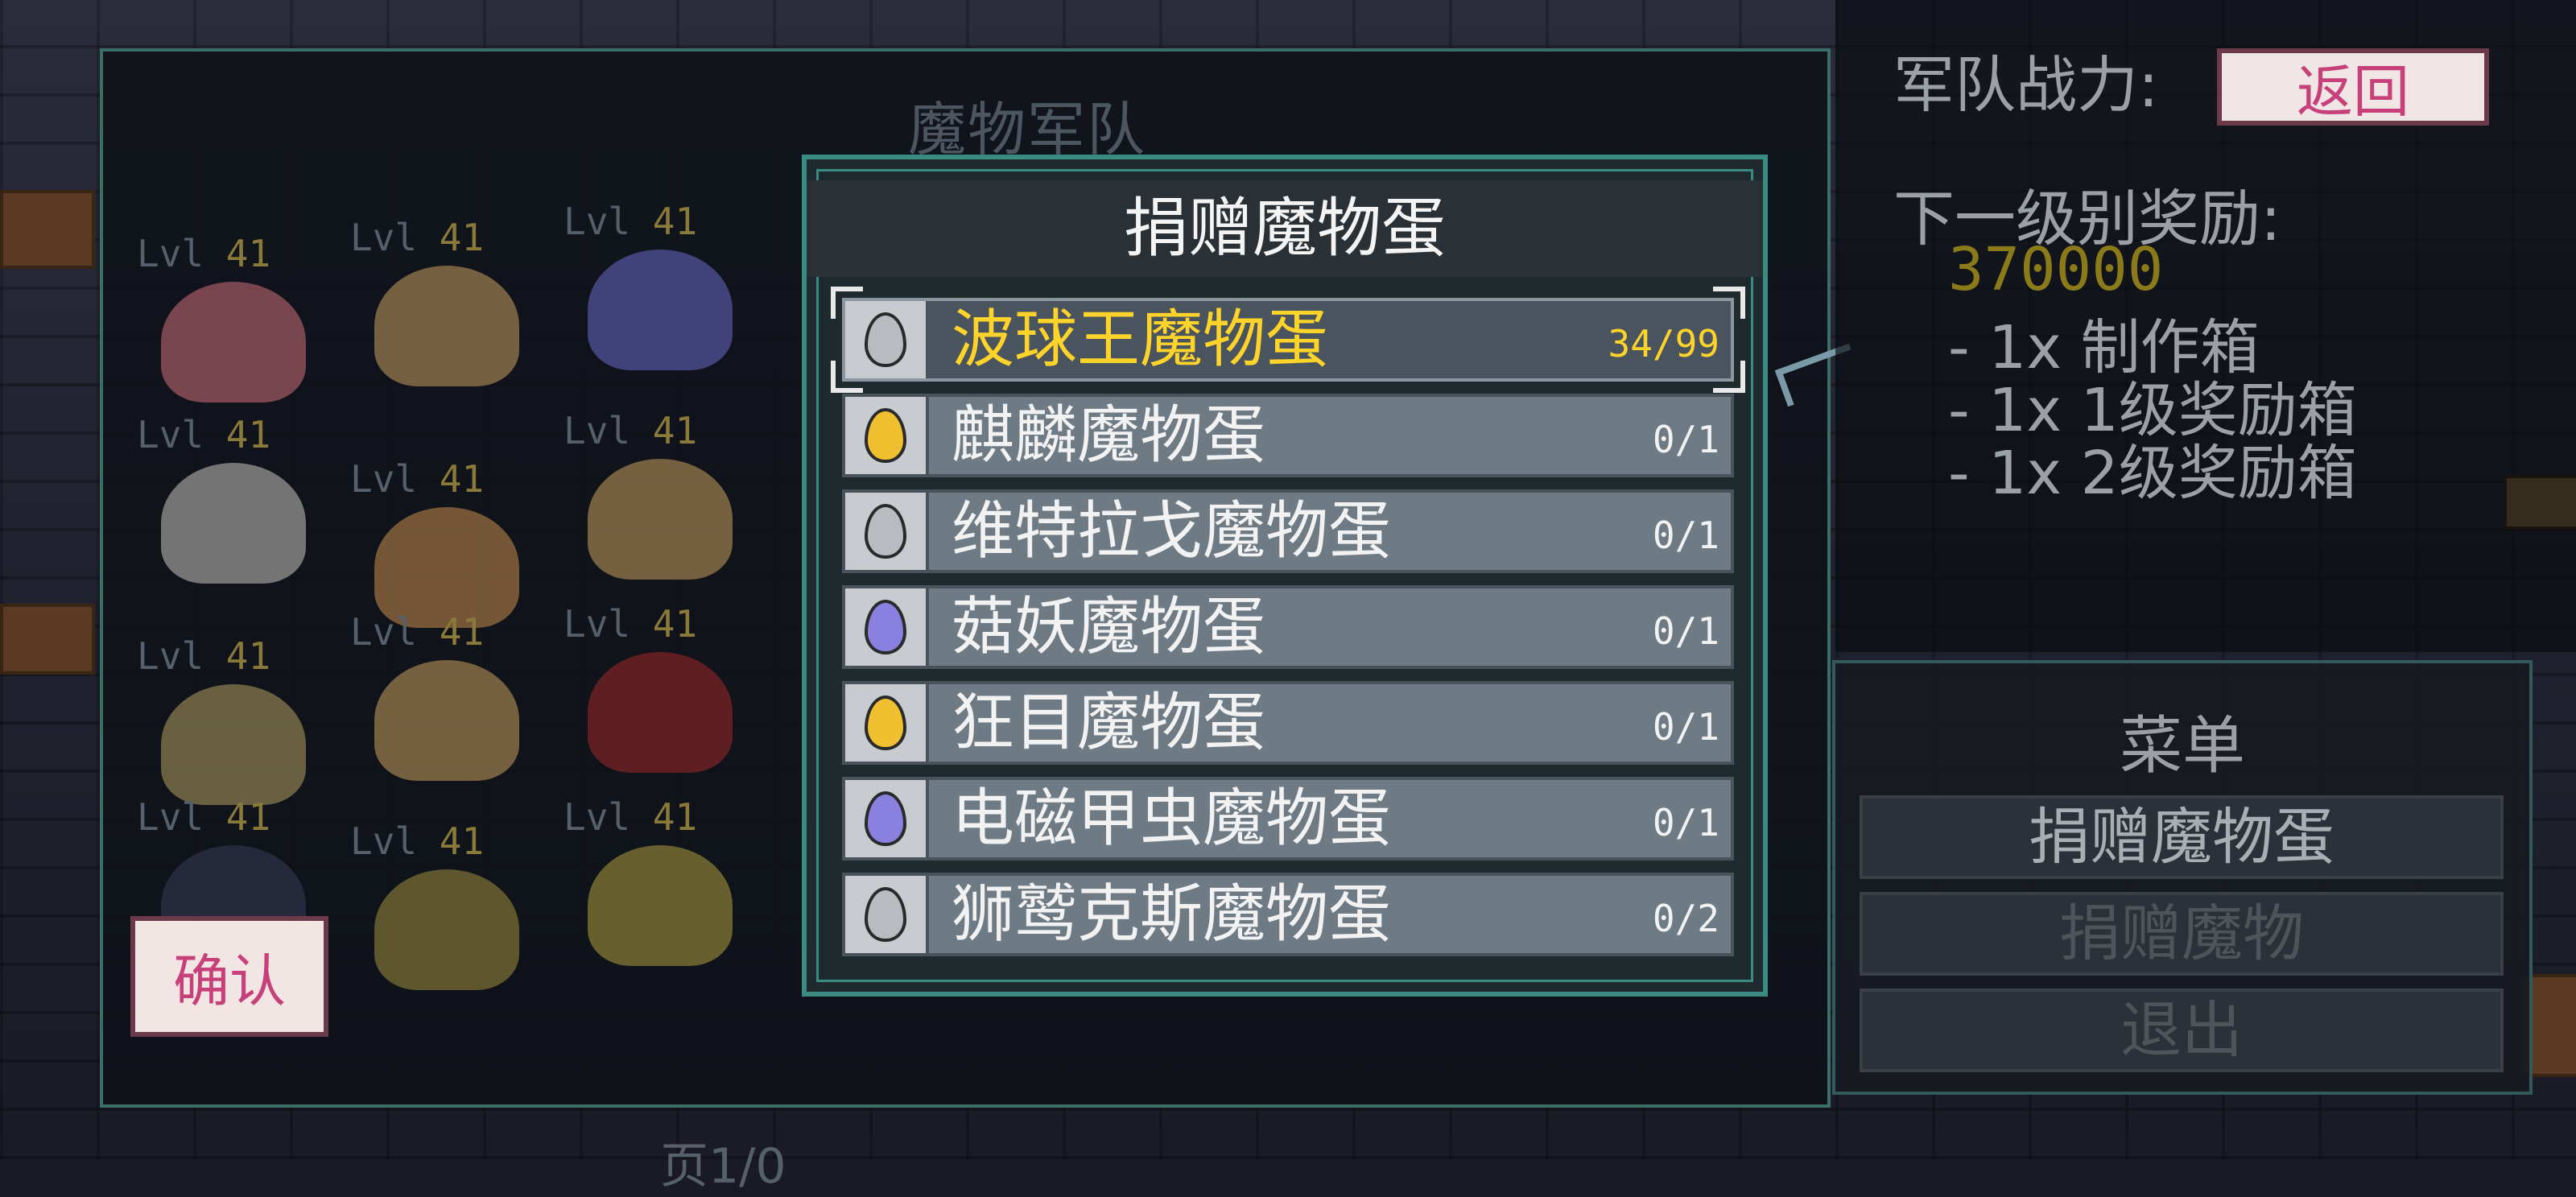 The height and width of the screenshot is (1197, 2576). What do you see at coordinates (2056, 269) in the screenshot?
I see `reward-threshold-value: 370000` at bounding box center [2056, 269].